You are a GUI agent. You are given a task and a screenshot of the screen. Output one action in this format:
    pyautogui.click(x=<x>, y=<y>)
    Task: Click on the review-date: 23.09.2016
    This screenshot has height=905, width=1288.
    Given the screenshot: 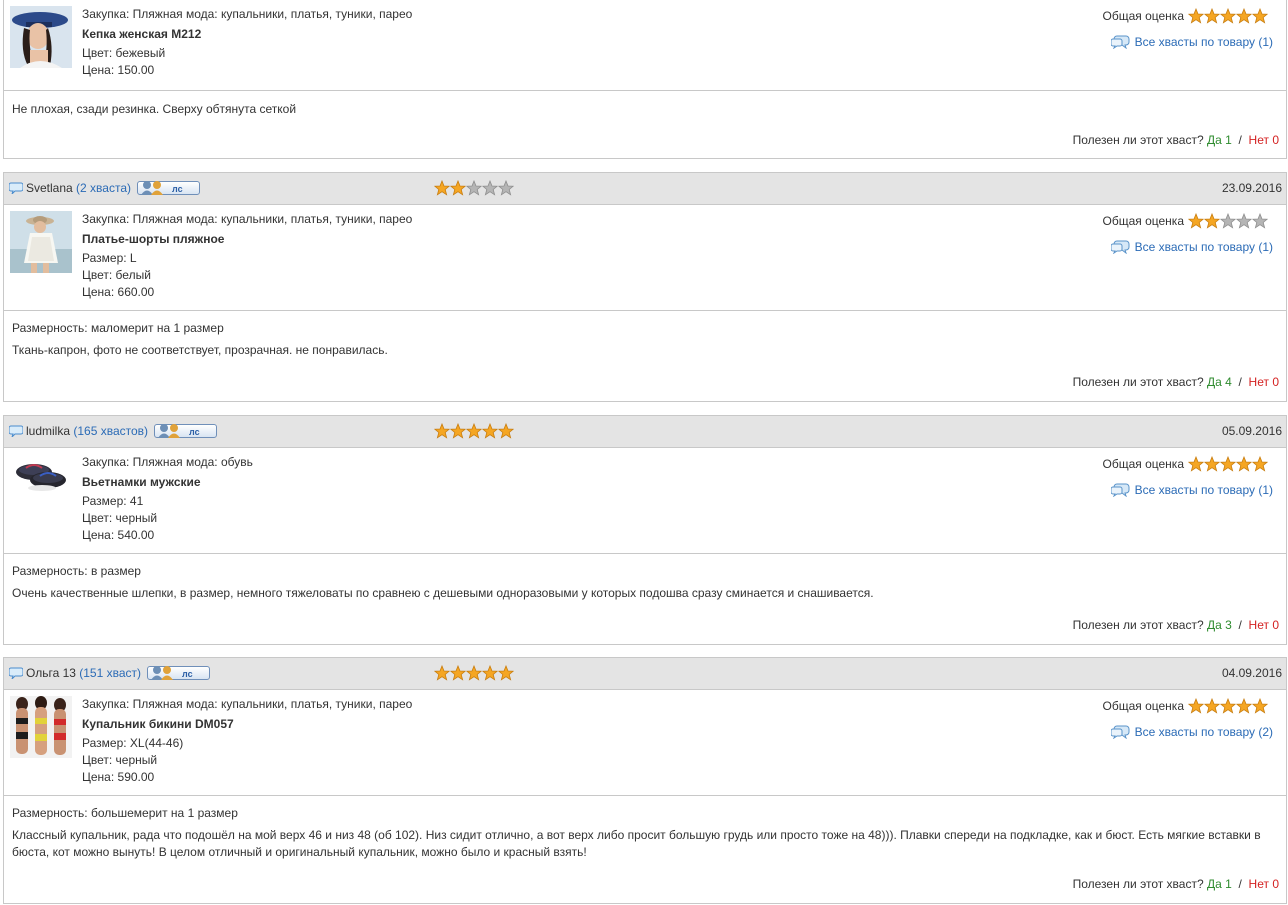 What is the action you would take?
    pyautogui.click(x=1251, y=188)
    